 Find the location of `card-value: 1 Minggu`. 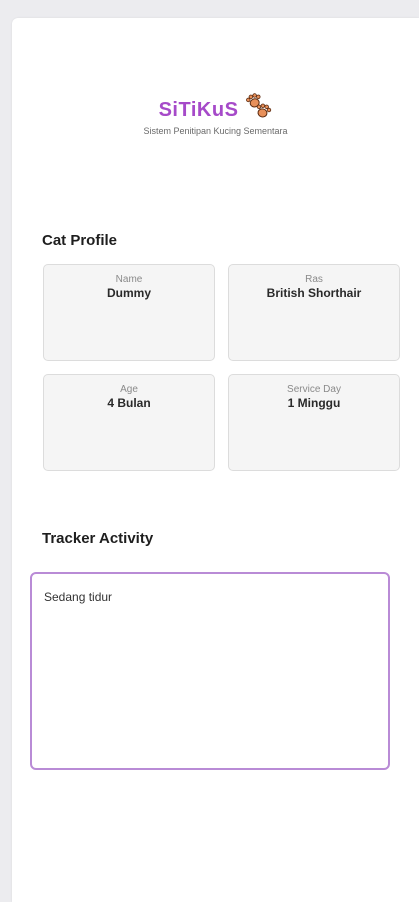

card-value: 1 Minggu is located at coordinates (314, 403).